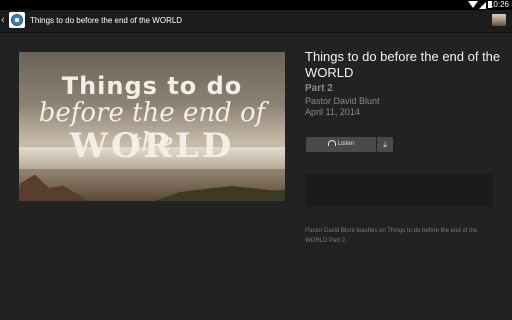  What do you see at coordinates (62, 187) in the screenshot?
I see `mountain-left` at bounding box center [62, 187].